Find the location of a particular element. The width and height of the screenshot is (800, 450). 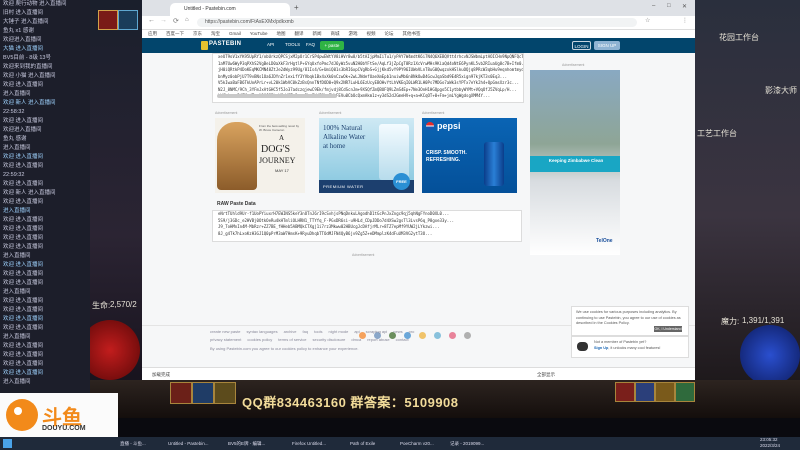

taskbar-item: Path of Exile is located at coordinates (362, 443).